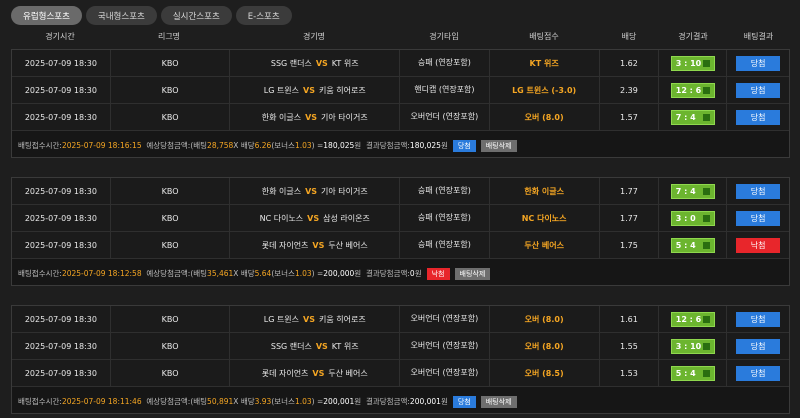 The image size is (800, 418). What do you see at coordinates (387, 273) in the screenshot?
I see `result-amount-label: 결과당첨금액:` at bounding box center [387, 273].